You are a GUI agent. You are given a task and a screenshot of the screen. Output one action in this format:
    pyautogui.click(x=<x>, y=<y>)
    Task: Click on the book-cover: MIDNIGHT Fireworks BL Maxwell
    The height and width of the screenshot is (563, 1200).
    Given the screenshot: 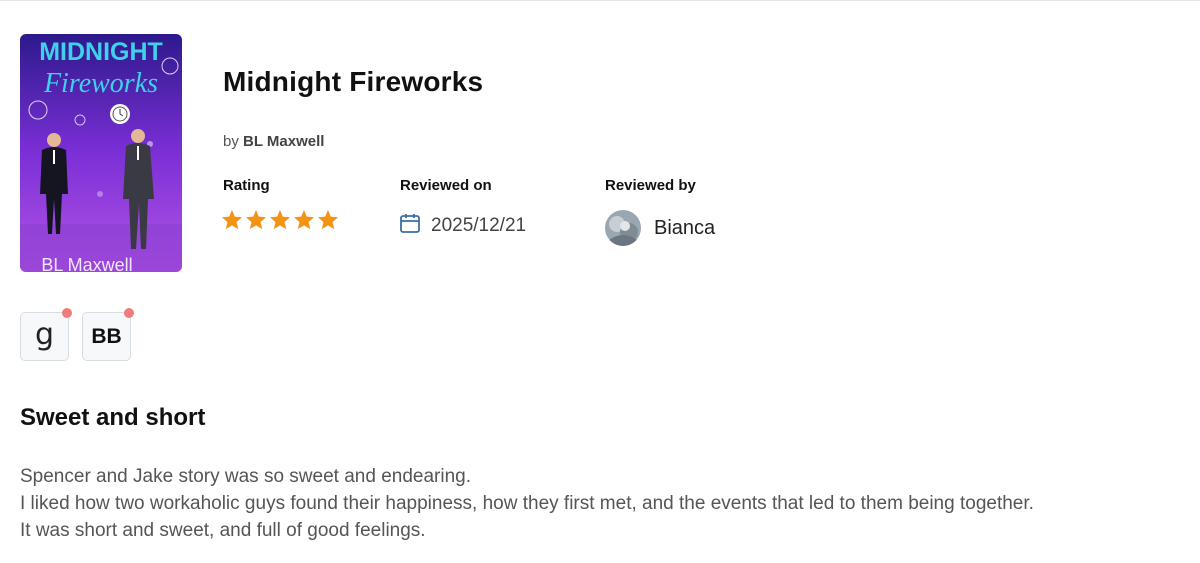 What is the action you would take?
    pyautogui.click(x=101, y=153)
    